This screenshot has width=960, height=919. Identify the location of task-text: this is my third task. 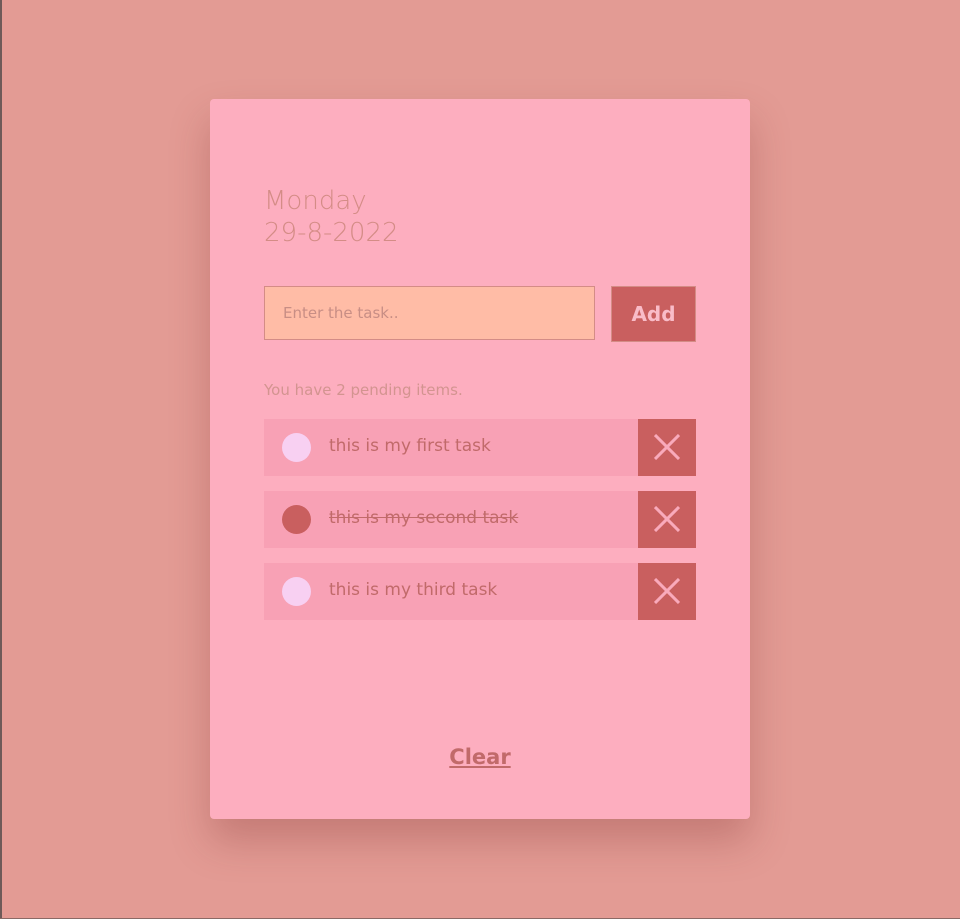
(413, 590).